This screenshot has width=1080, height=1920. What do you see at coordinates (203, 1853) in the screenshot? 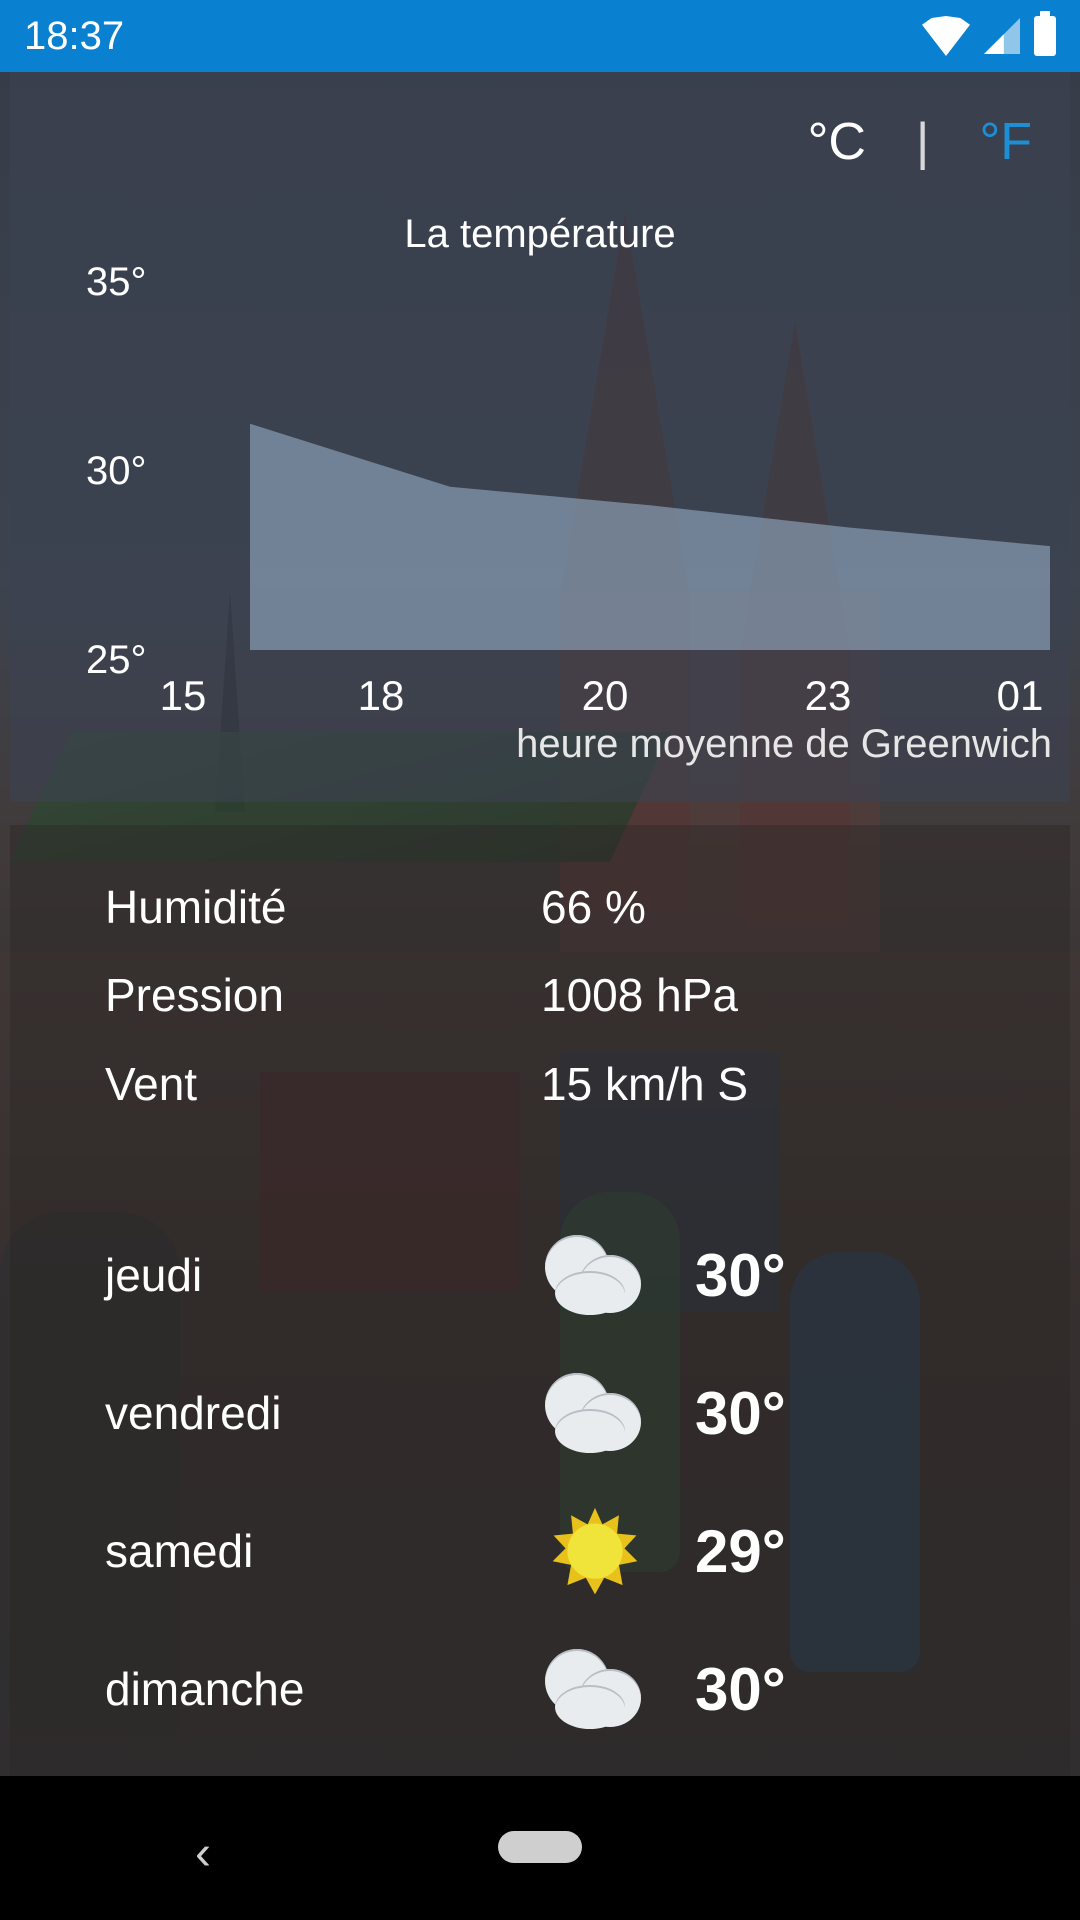
I see `back-icon: ‹` at bounding box center [203, 1853].